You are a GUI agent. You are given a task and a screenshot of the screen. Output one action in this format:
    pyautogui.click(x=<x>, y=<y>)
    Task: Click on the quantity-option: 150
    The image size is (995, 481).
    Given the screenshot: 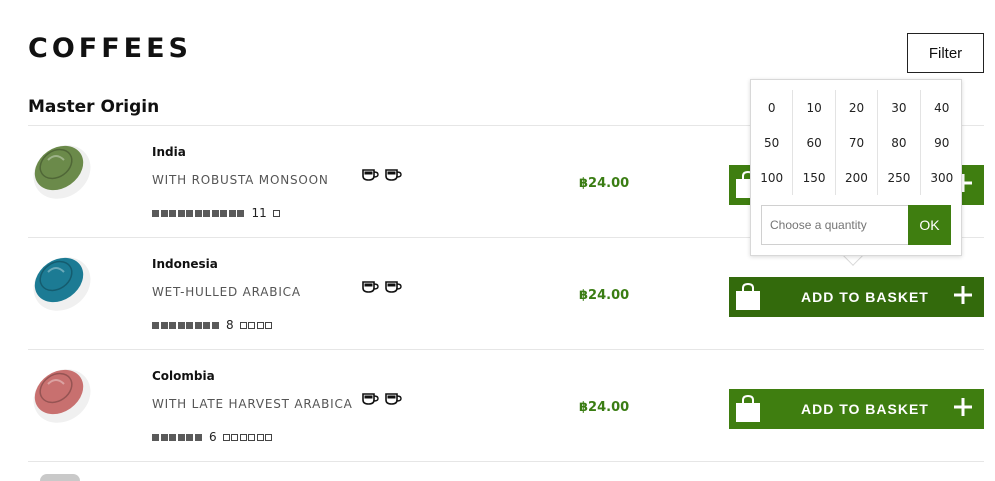 What is the action you would take?
    pyautogui.click(x=814, y=177)
    